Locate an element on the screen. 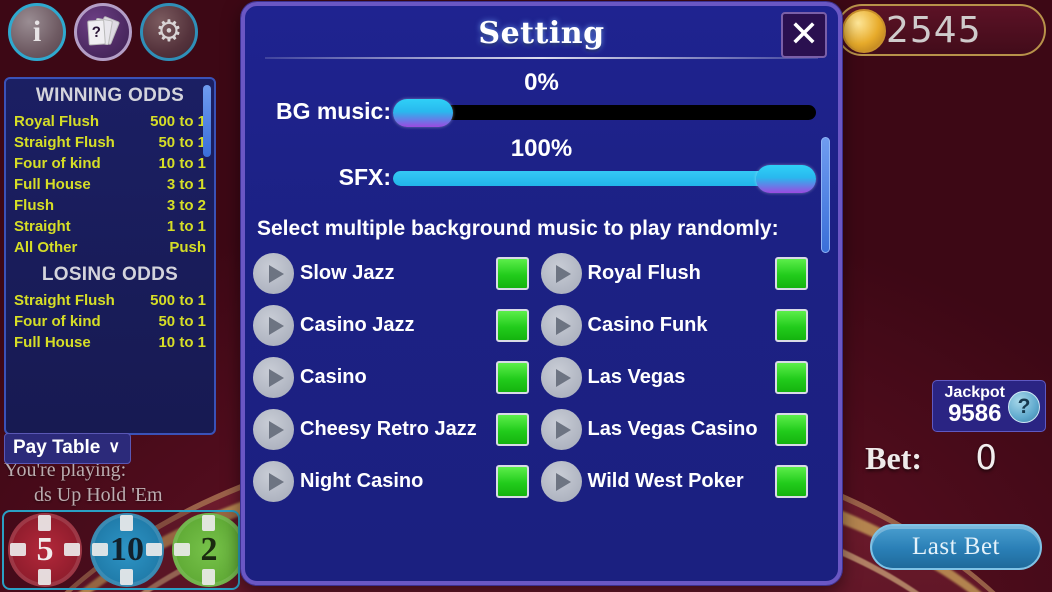  music-track-item: Night Casino is located at coordinates (397, 481).